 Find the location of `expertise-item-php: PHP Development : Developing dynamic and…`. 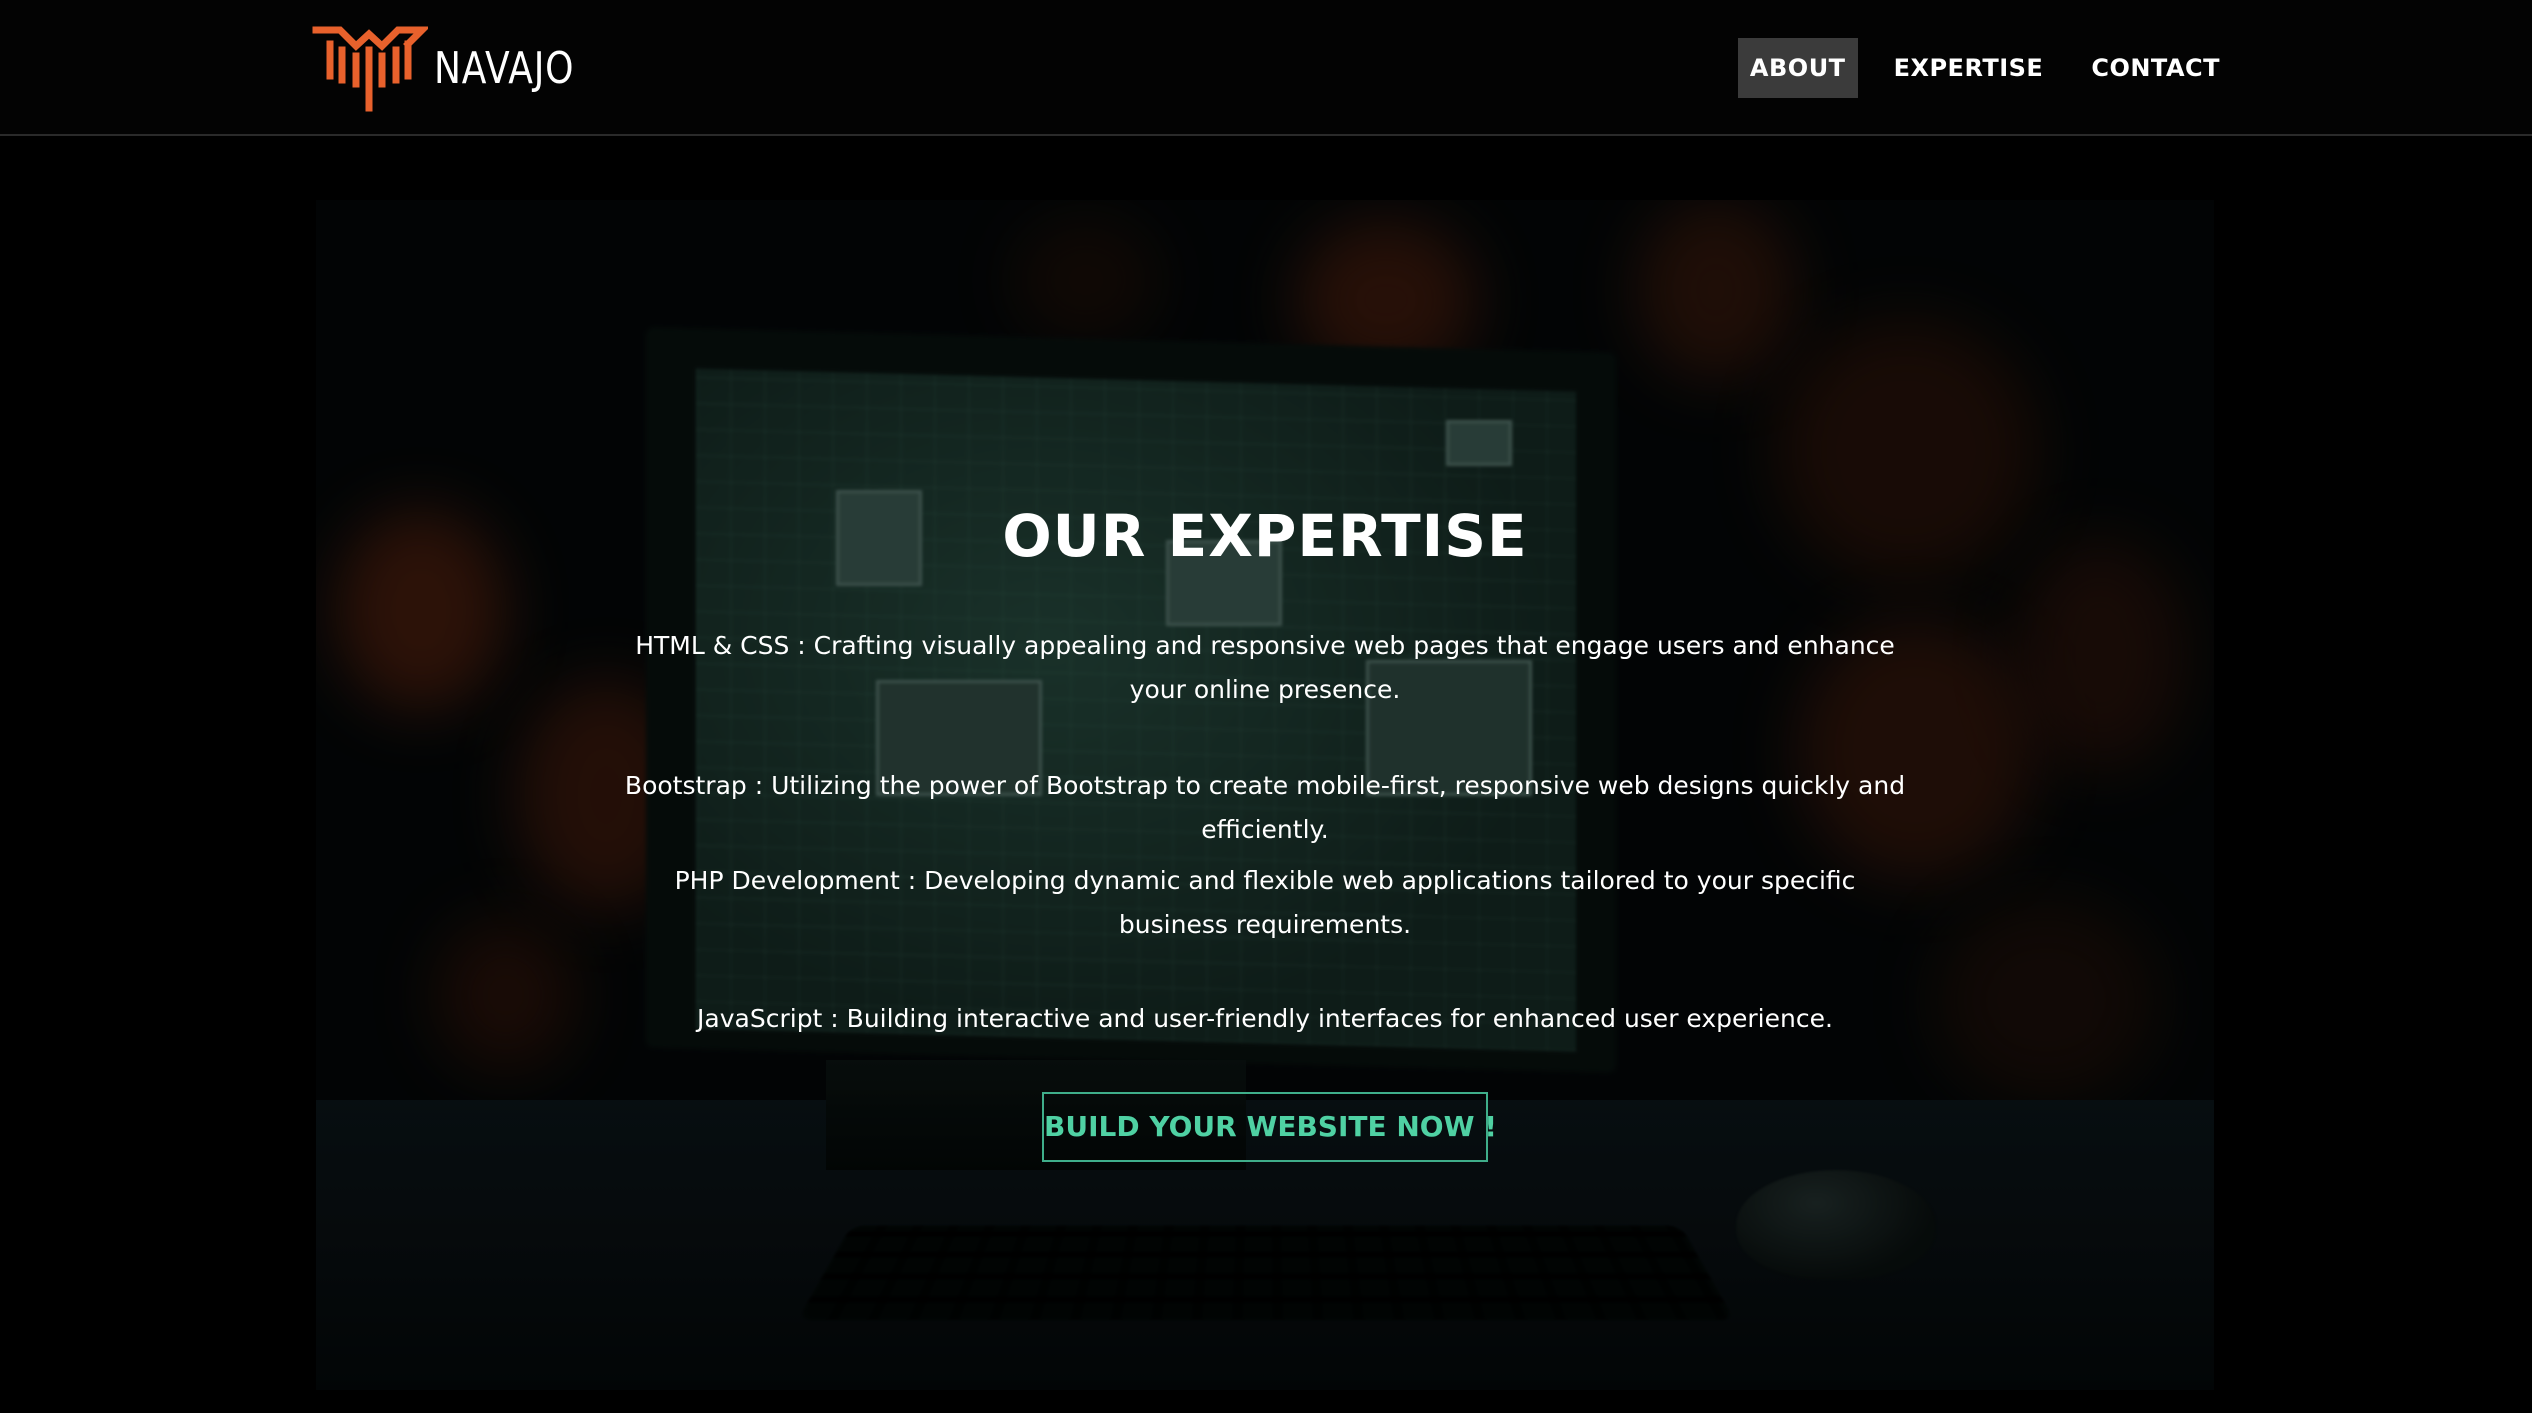

expertise-item-php: PHP Development : Developing dynamic and… is located at coordinates (1265, 903).